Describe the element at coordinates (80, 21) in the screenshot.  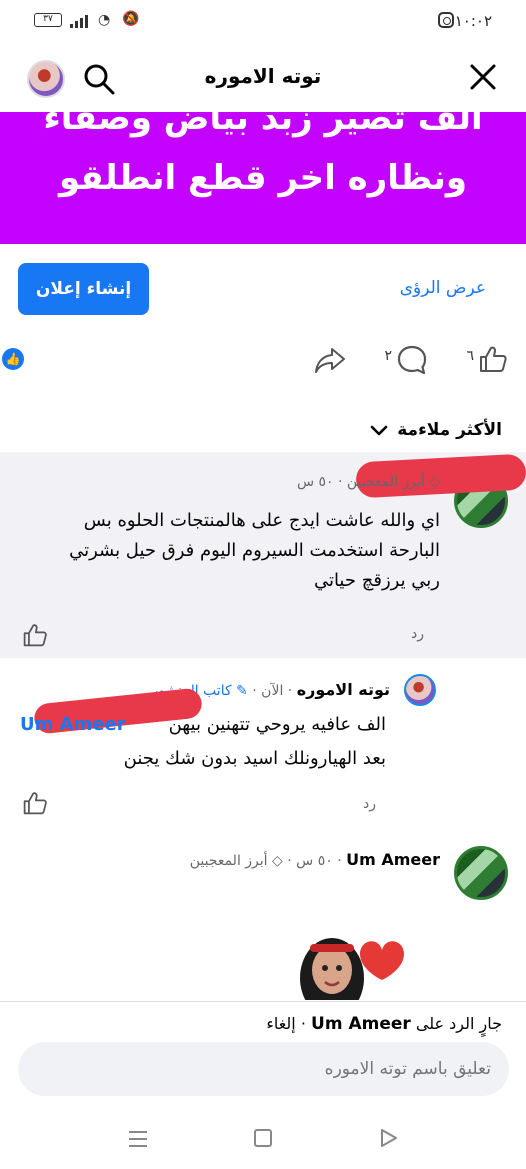
I see `signal-icon` at that location.